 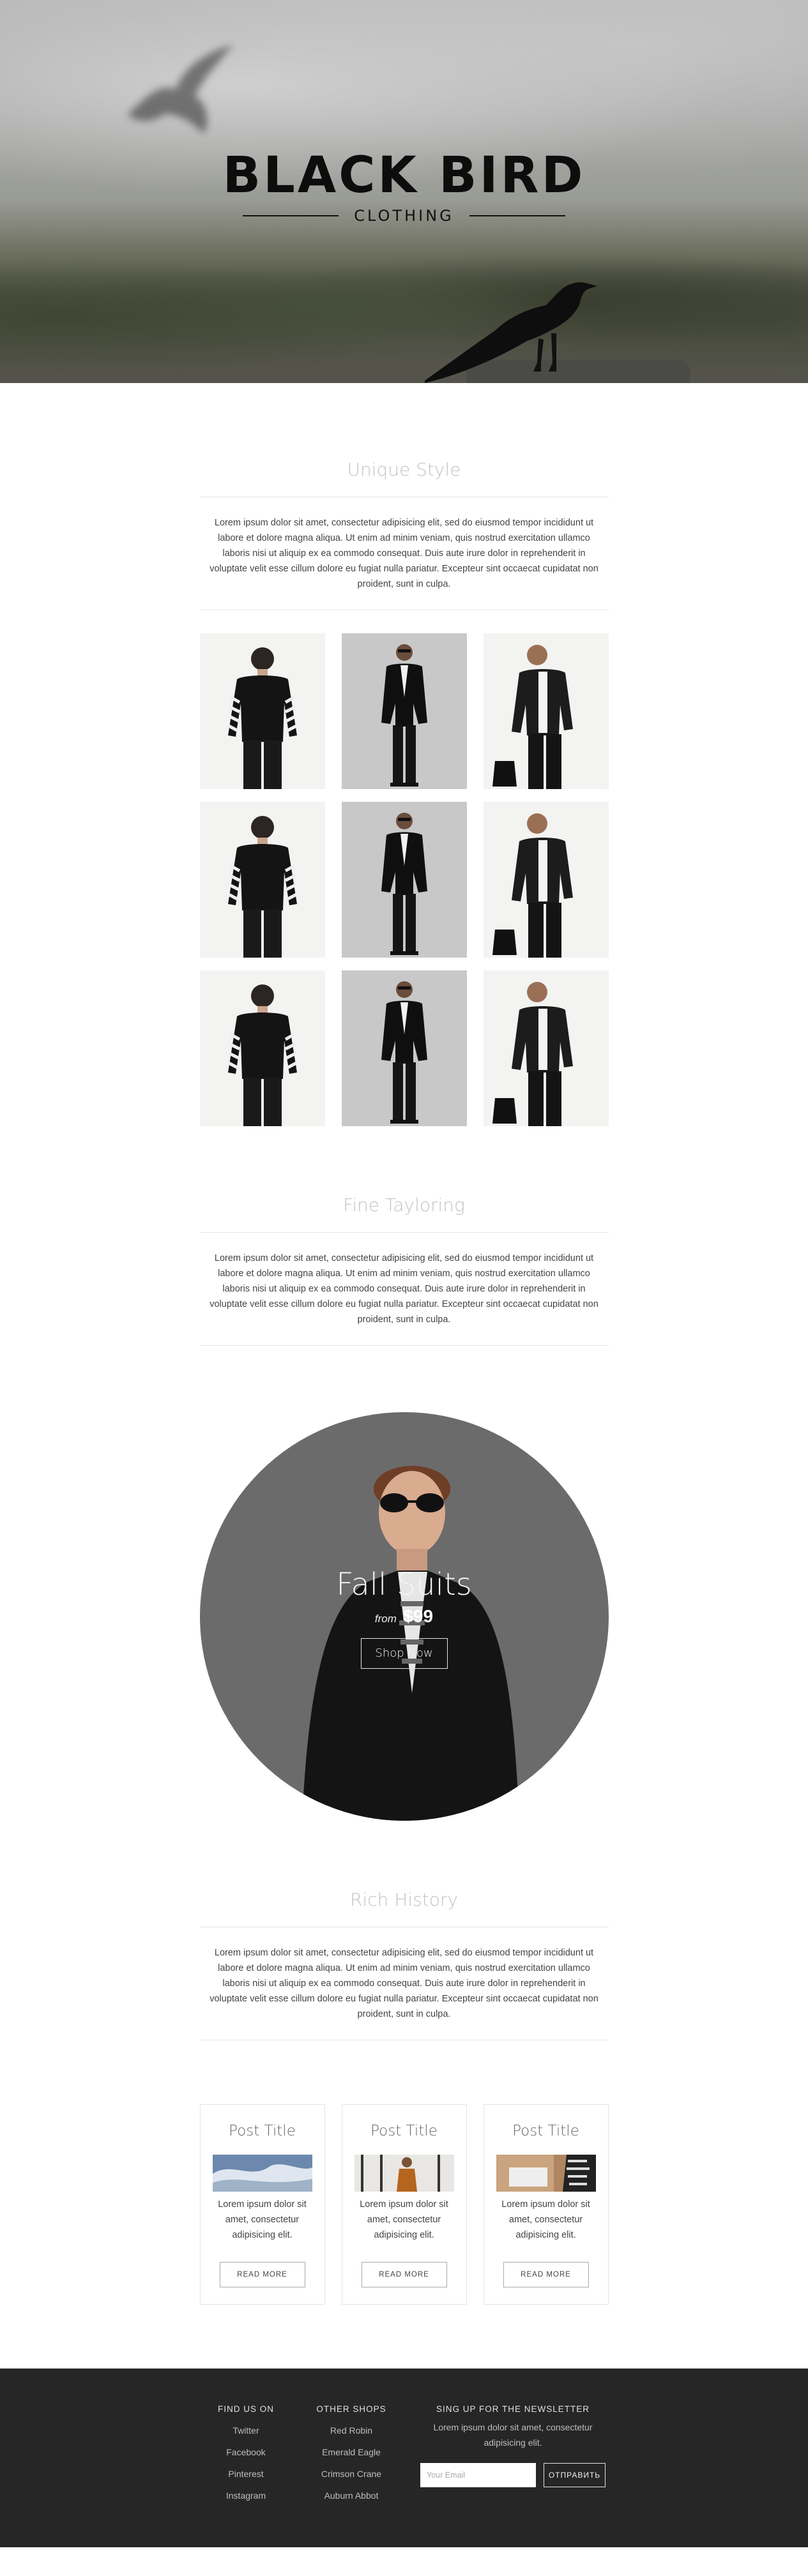 I want to click on blurred-bird-image, so click(x=180, y=89).